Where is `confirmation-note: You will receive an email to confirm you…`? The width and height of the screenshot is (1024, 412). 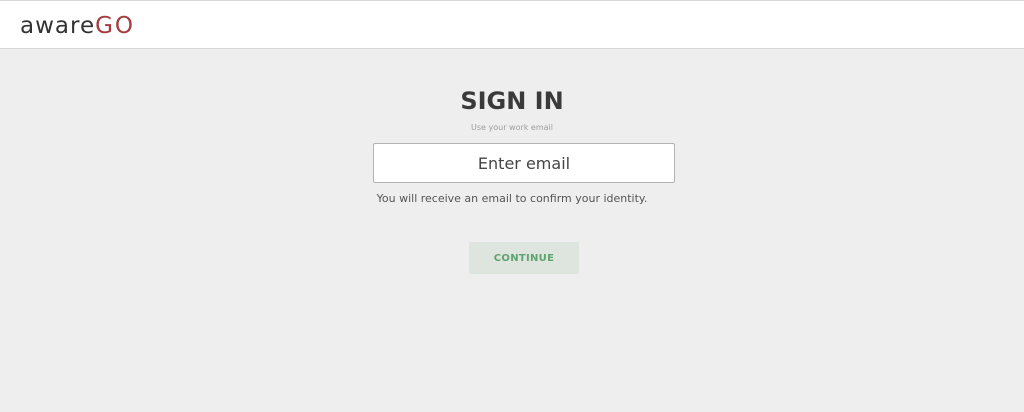
confirmation-note: You will receive an email to confirm you… is located at coordinates (512, 198).